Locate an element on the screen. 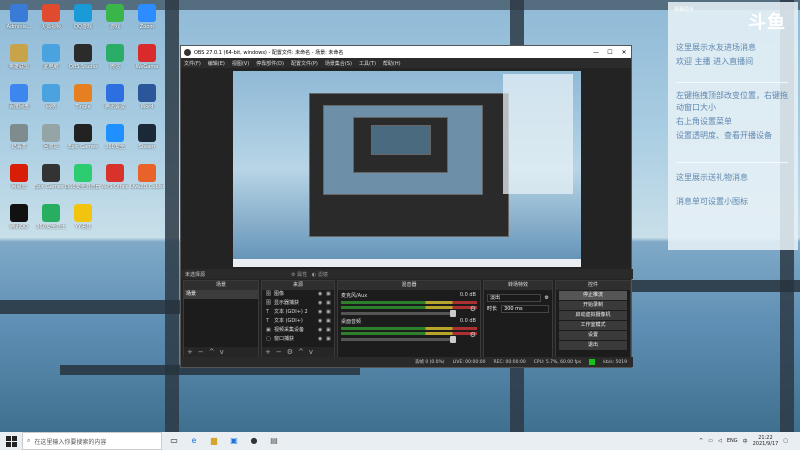 Image resolution: width=800 pixels, height=450 pixels. app-taskbar-icon: ▤ is located at coordinates (274, 441).